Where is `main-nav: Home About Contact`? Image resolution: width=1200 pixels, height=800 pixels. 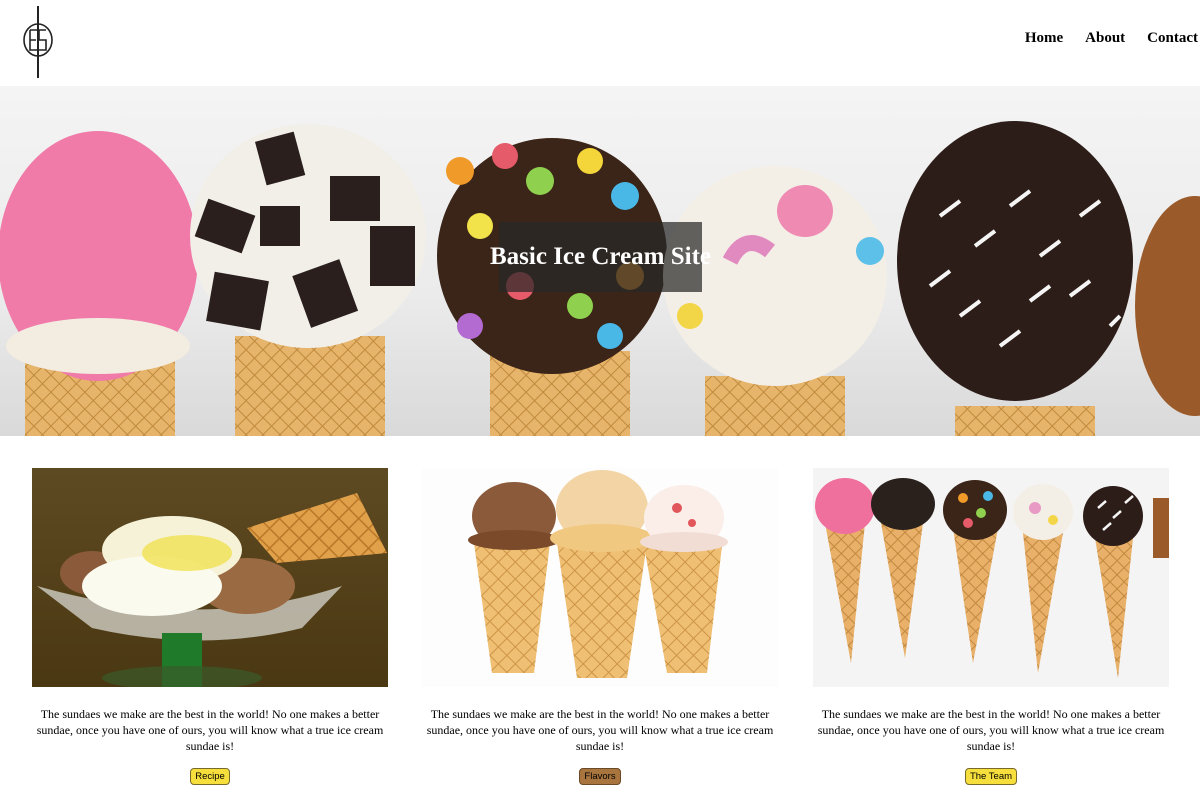 main-nav: Home About Contact is located at coordinates (1111, 38).